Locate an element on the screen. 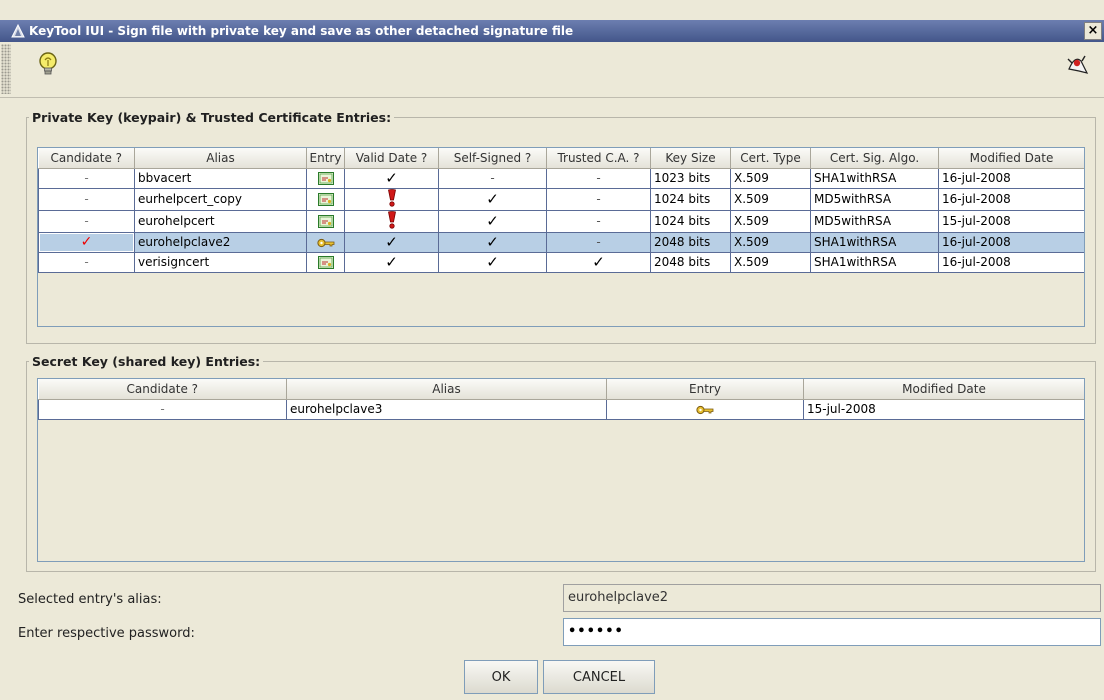 The image size is (1104, 700). candidate-check-icon: ✓ is located at coordinates (86, 242).